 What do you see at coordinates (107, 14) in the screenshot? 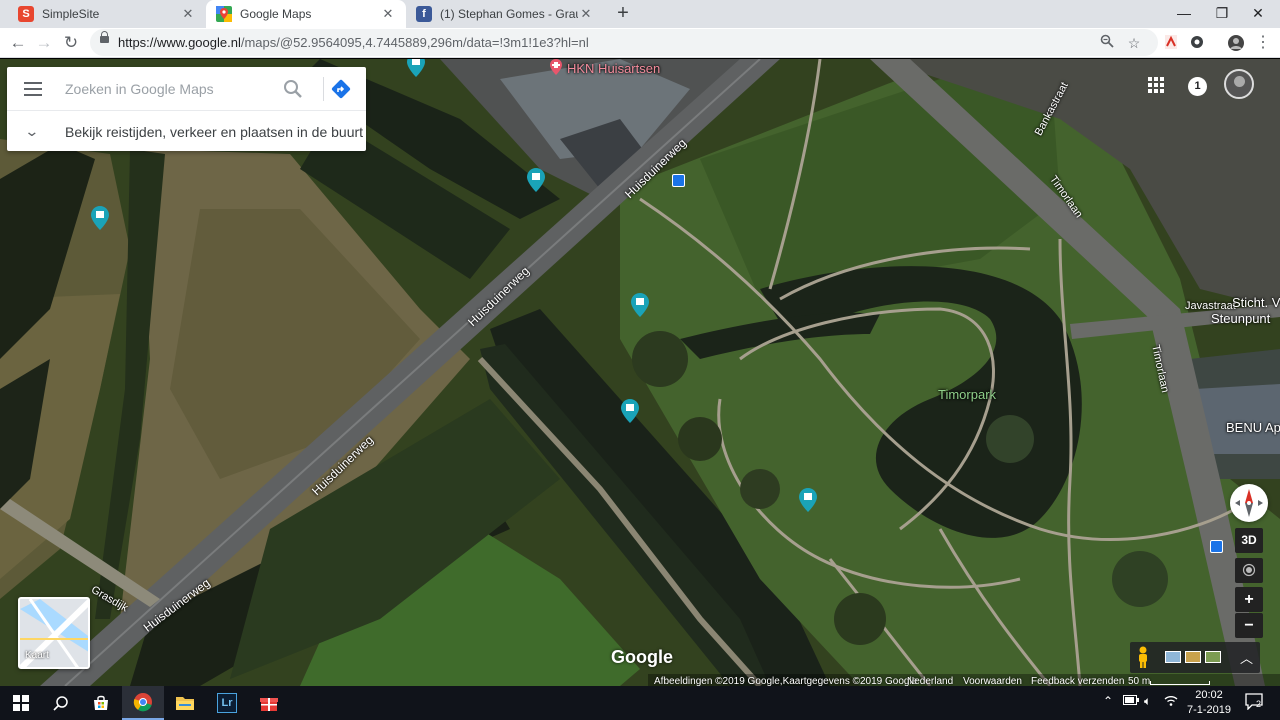
I see `tab-simplesite: S SimpleSite ✕` at bounding box center [107, 14].